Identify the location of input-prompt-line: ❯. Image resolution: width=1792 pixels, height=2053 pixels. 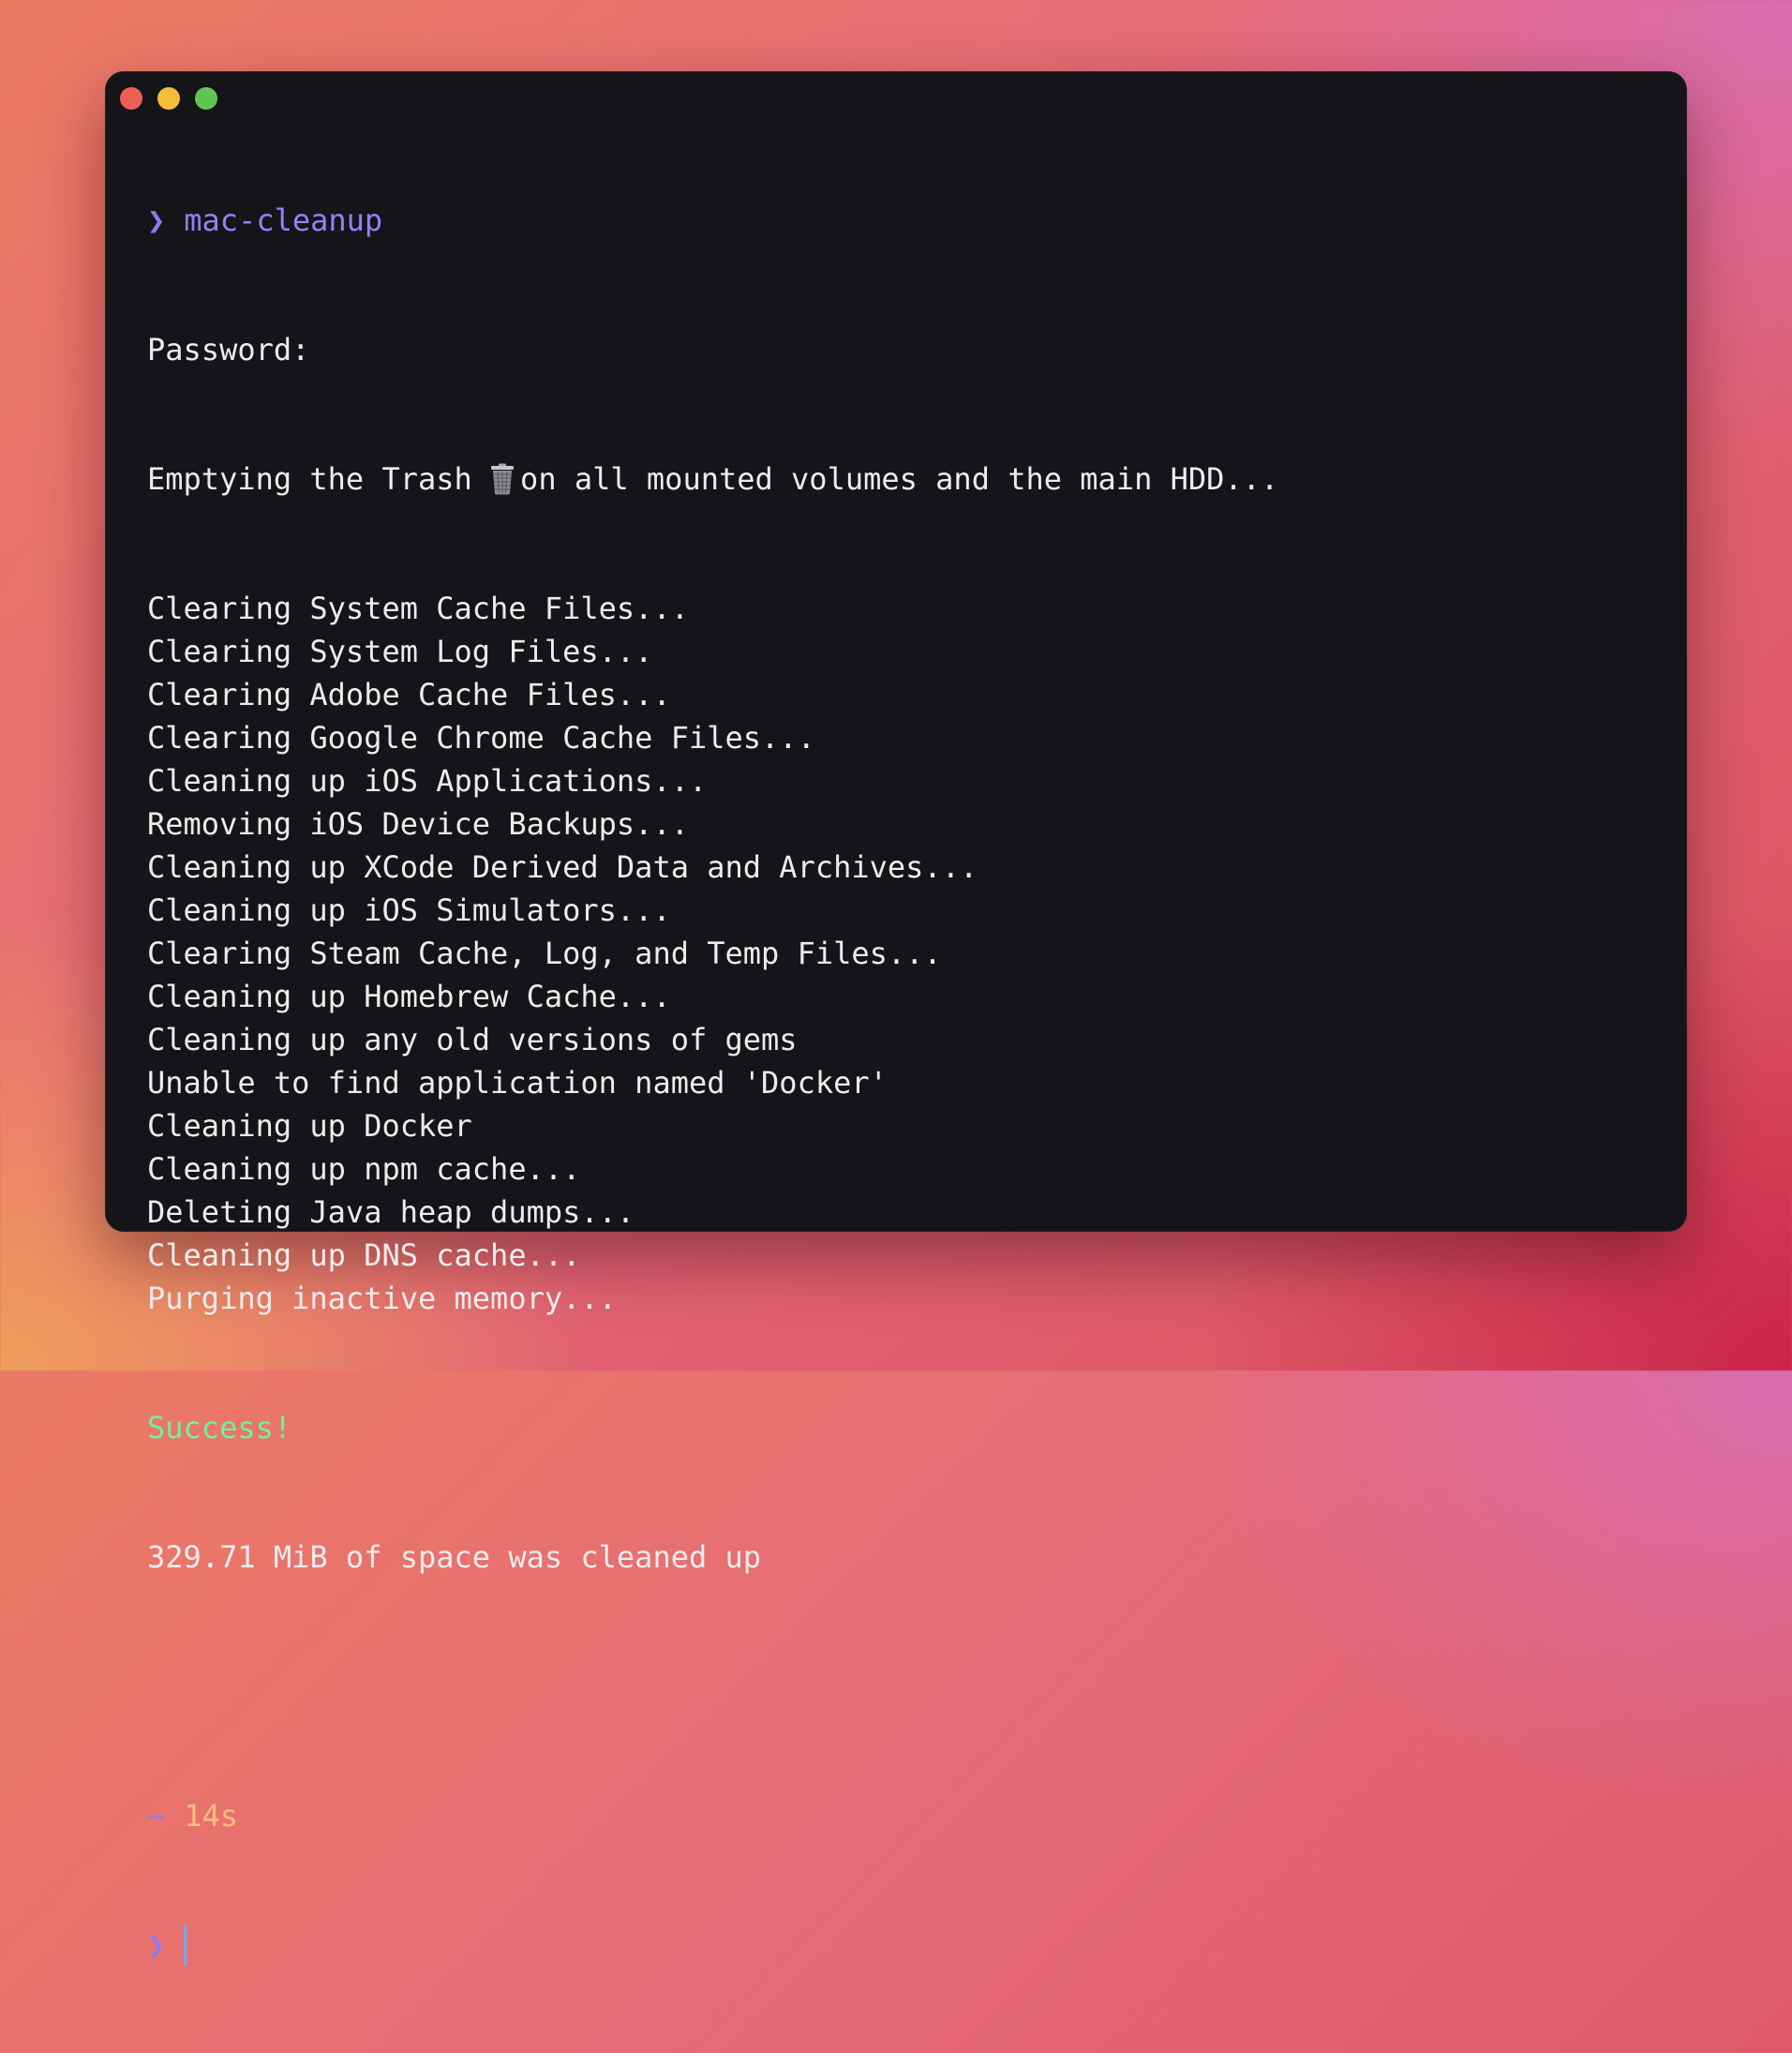
(899, 1946).